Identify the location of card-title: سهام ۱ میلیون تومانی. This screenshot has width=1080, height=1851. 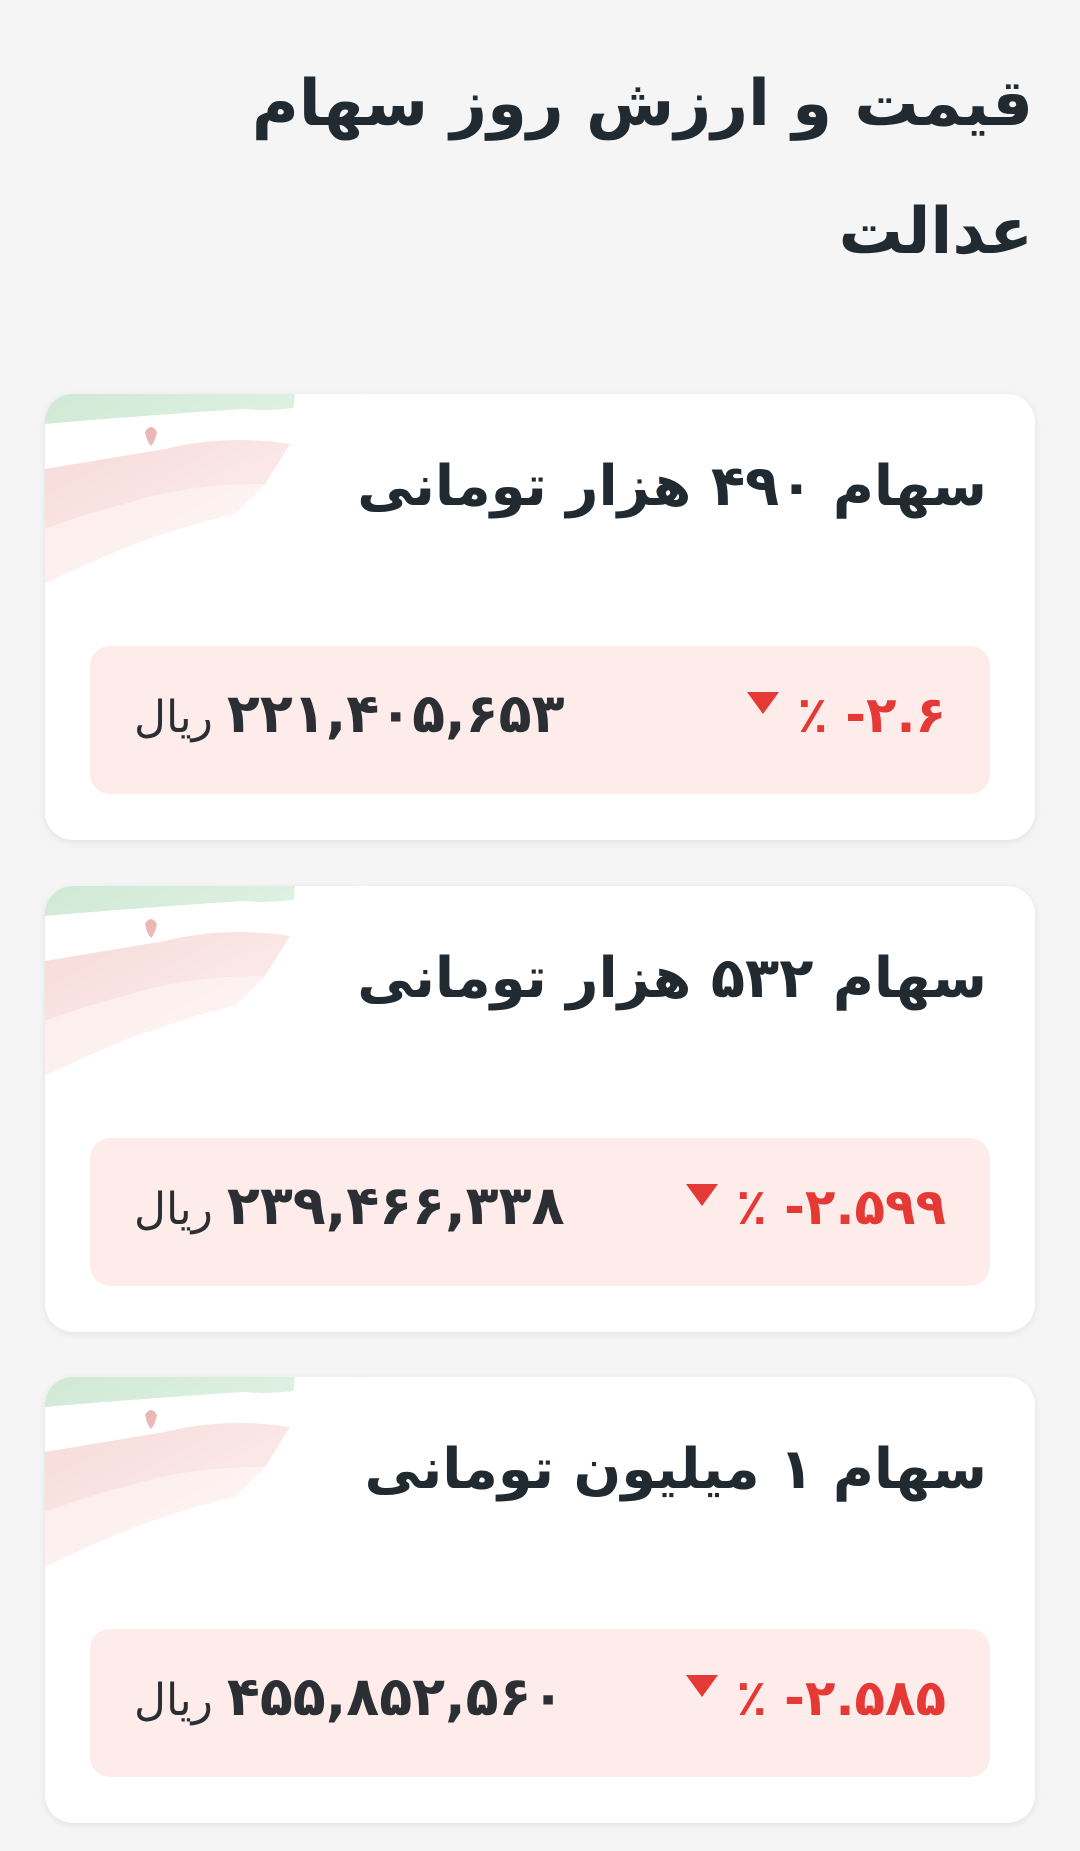
(675, 1469).